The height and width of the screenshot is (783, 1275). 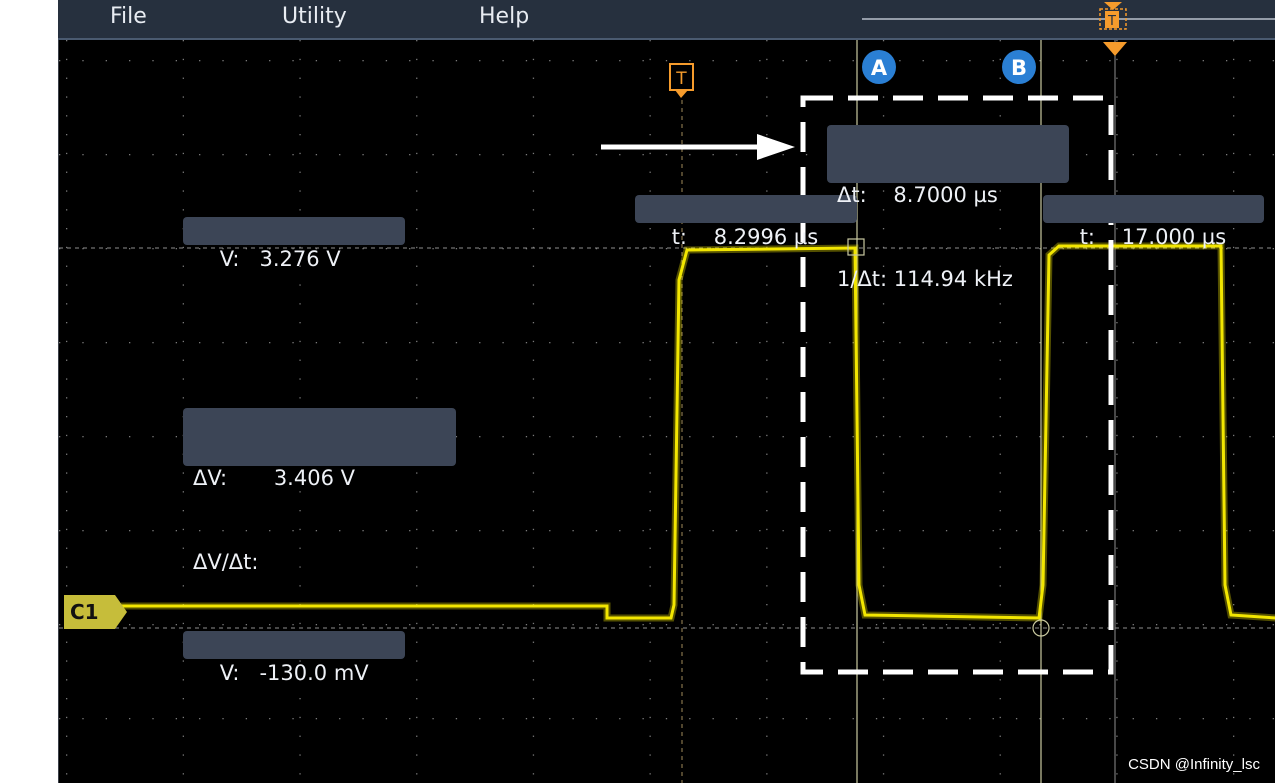 I want to click on cursor-b-time-value: t: 17.000 µs, so click(x=1153, y=237).